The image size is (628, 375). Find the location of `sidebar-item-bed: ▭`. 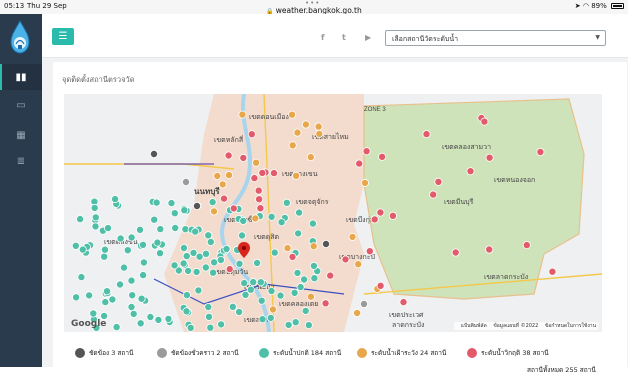

sidebar-item-bed: ▭ is located at coordinates (21, 105).